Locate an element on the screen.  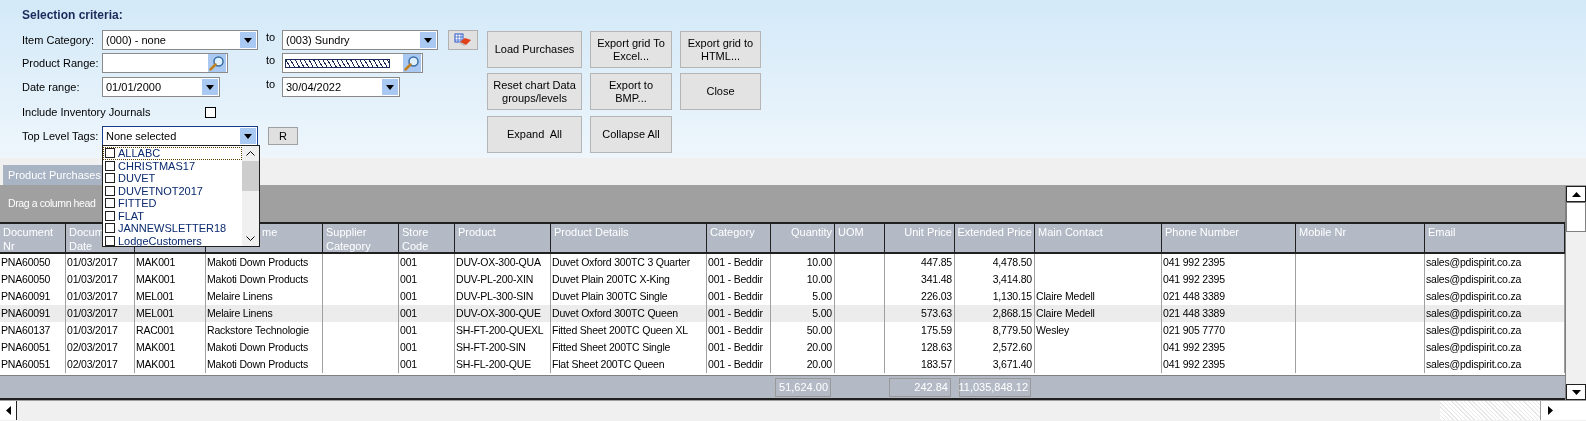
tag-option: FLAT is located at coordinates (172, 215).